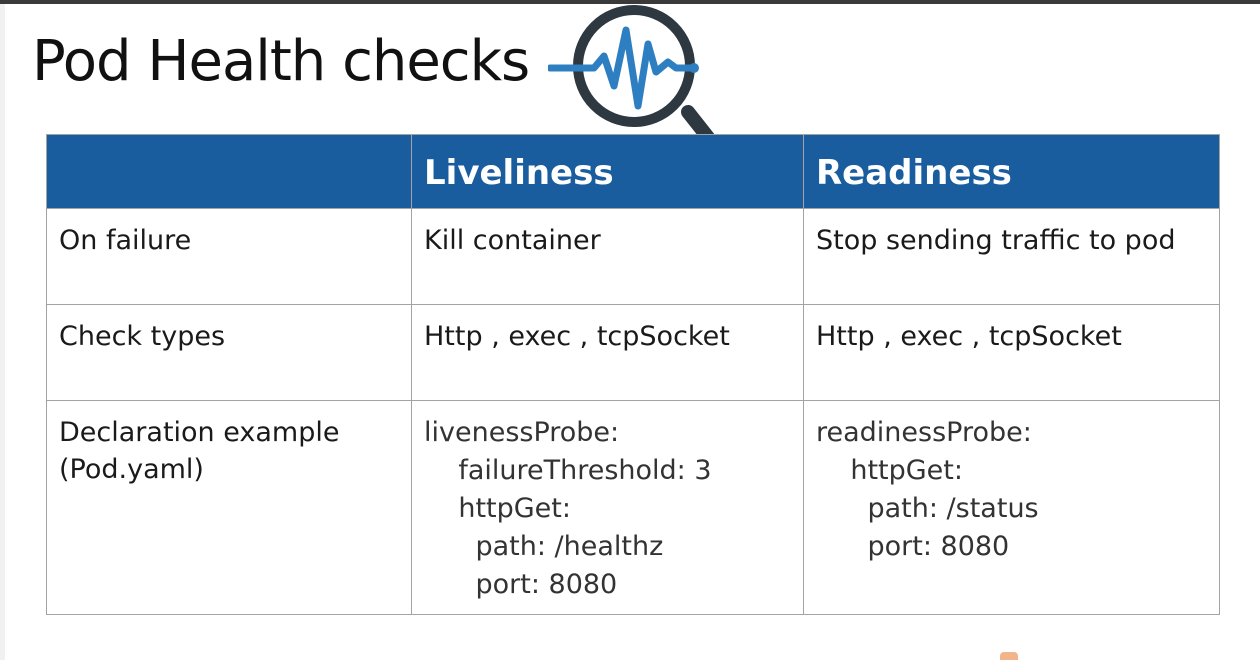 Image resolution: width=1260 pixels, height=660 pixels. Describe the element at coordinates (2, 332) in the screenshot. I see `left-edge` at that location.